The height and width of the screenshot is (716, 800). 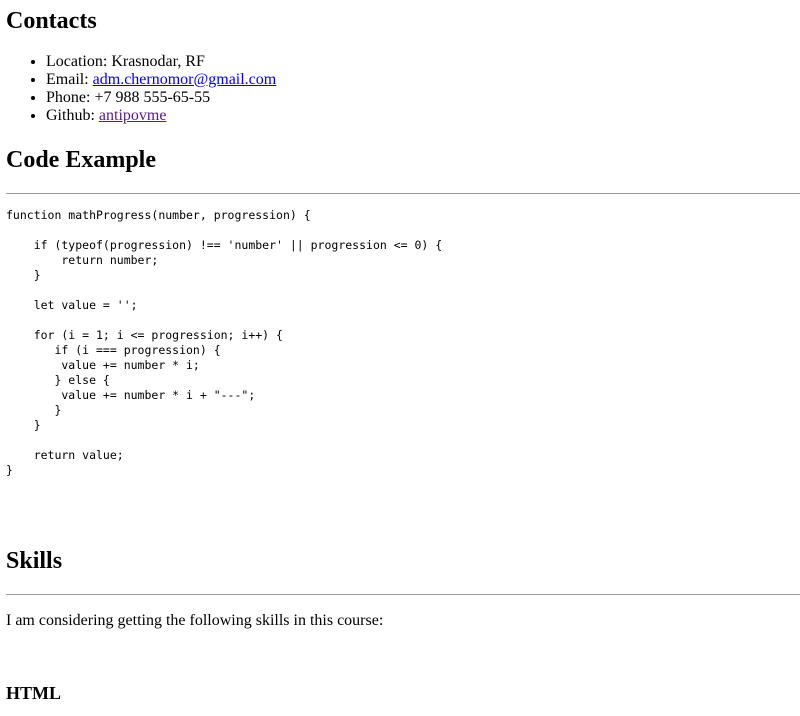 I want to click on contact-location-label: Location:, so click(x=79, y=61).